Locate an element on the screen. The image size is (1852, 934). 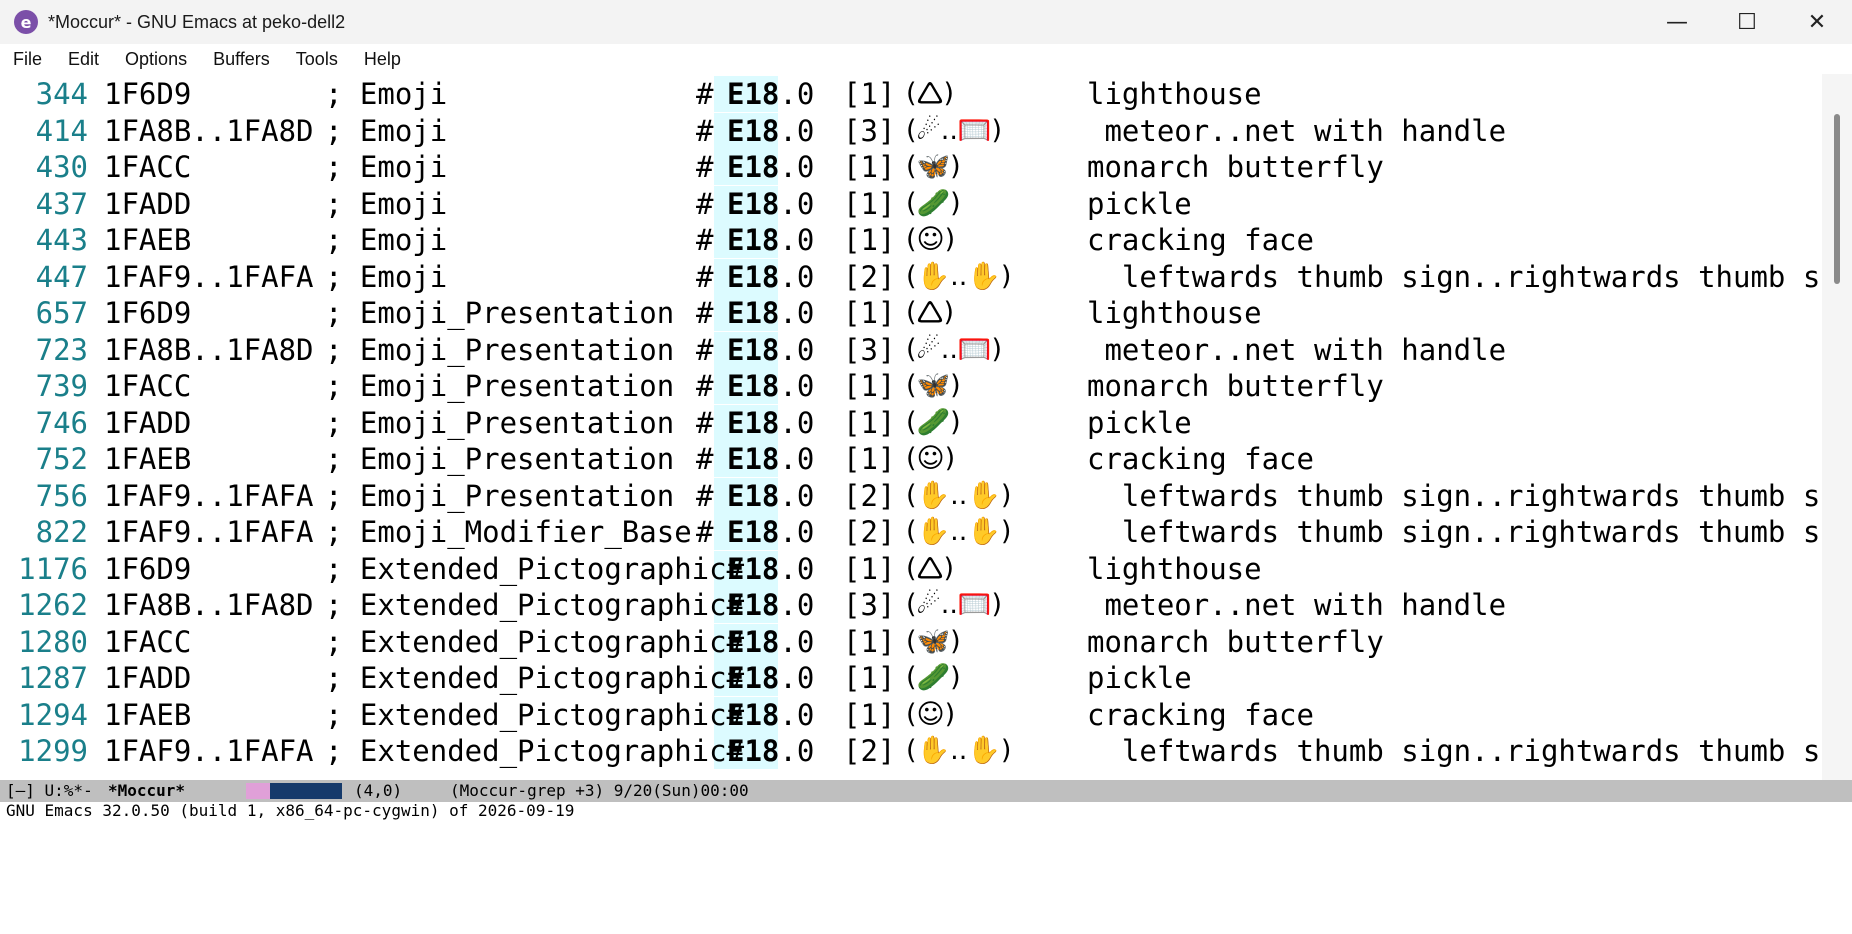
scrollbar-thumb is located at coordinates (1837, 199).